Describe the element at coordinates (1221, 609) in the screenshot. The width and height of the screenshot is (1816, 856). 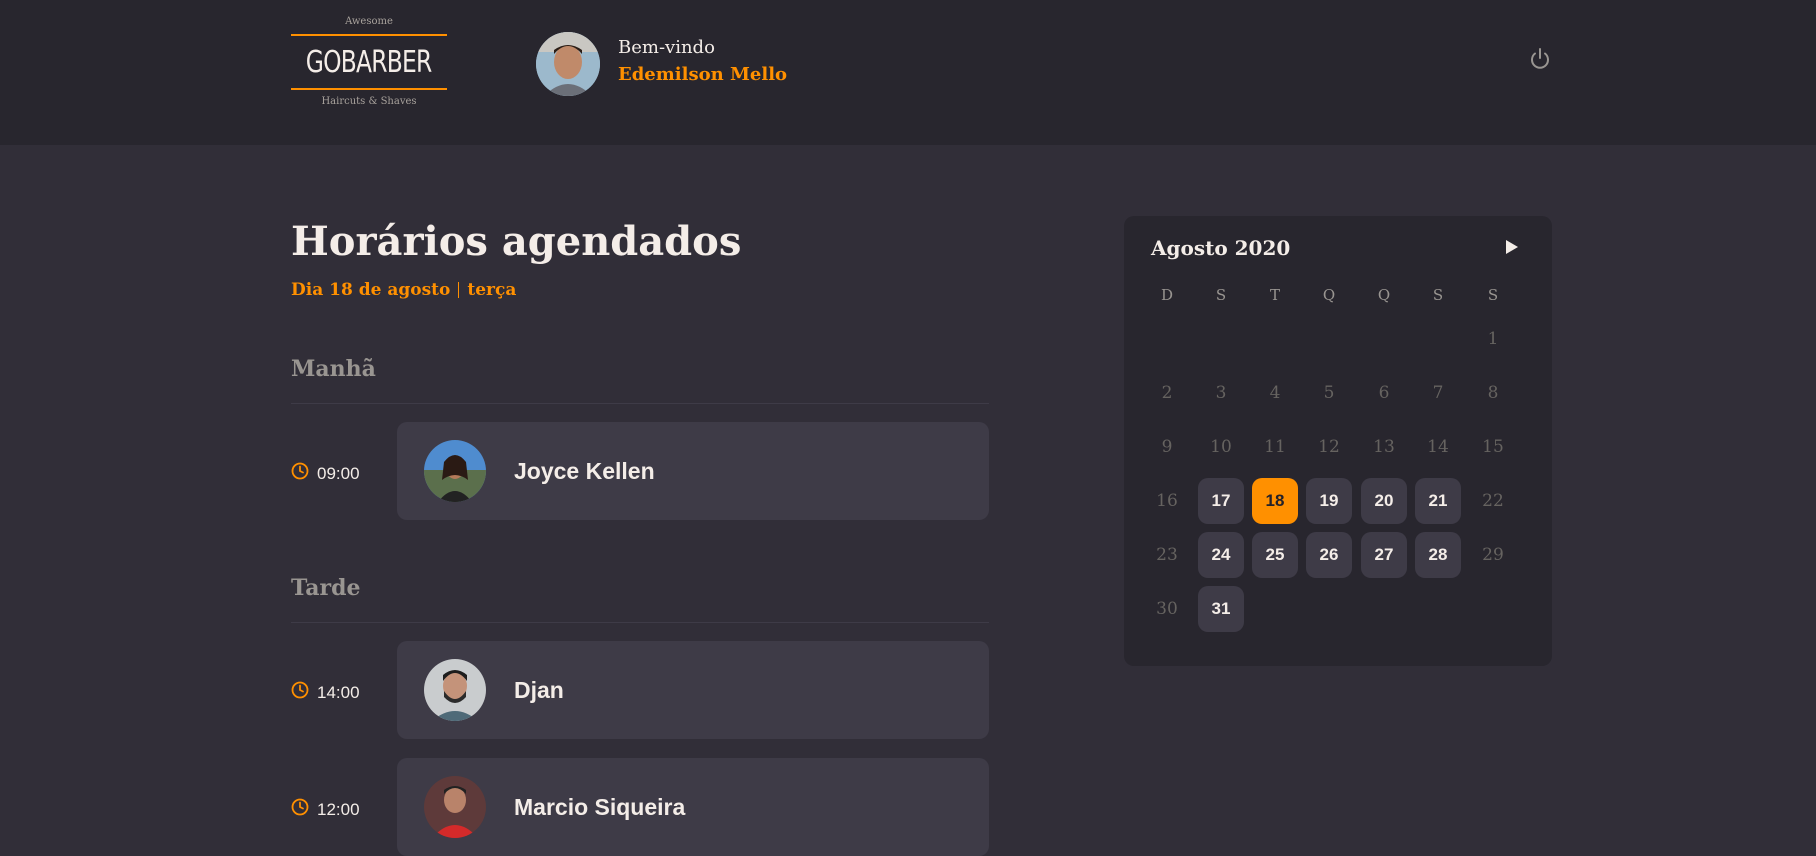
I see `calendar-day: 31` at that location.